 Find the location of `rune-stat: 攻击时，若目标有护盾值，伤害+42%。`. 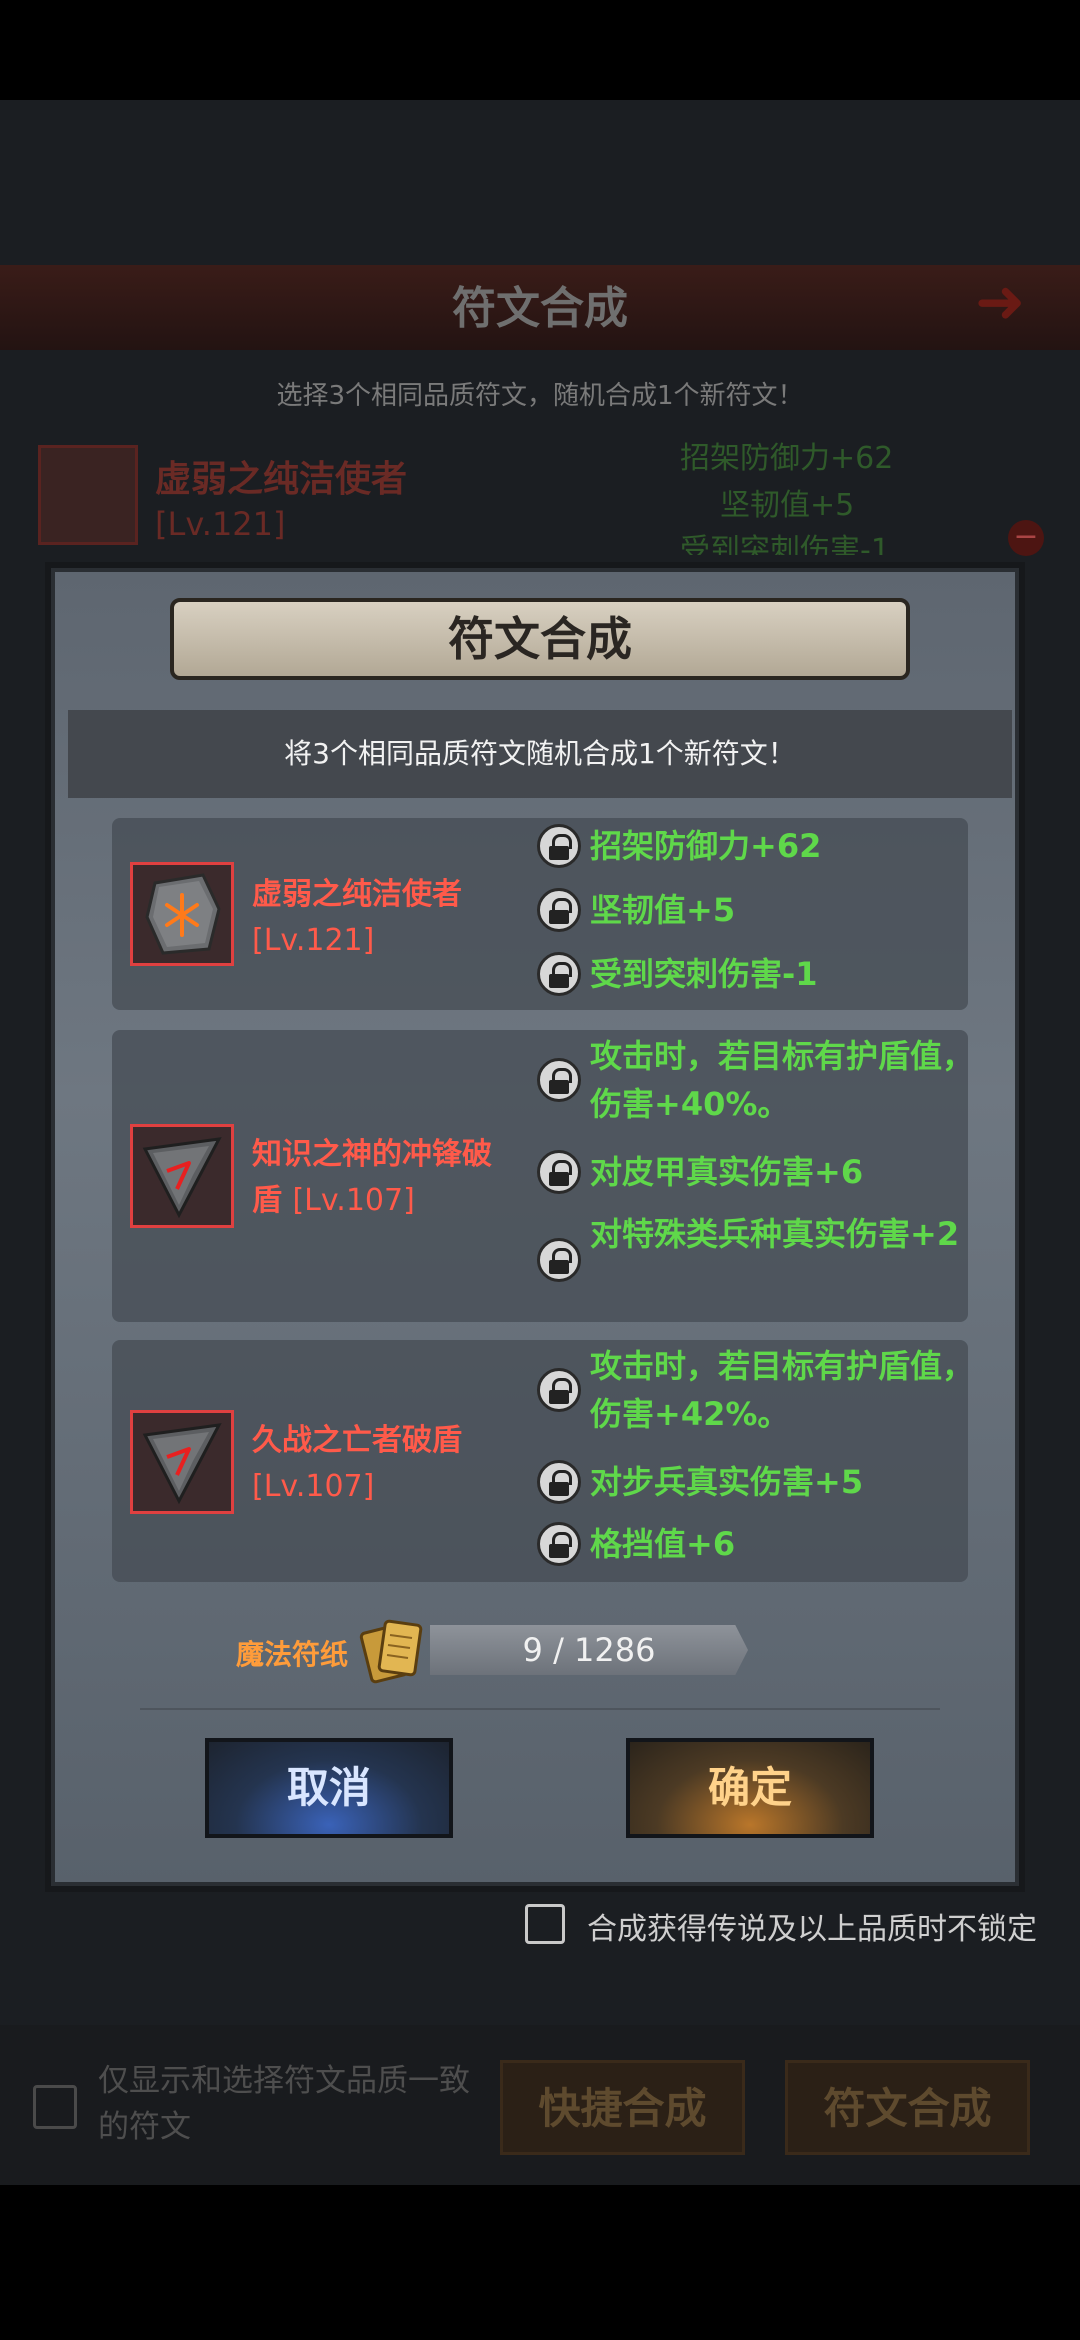

rune-stat: 攻击时，若目标有护盾值，伤害+42%。 is located at coordinates (782, 1390).